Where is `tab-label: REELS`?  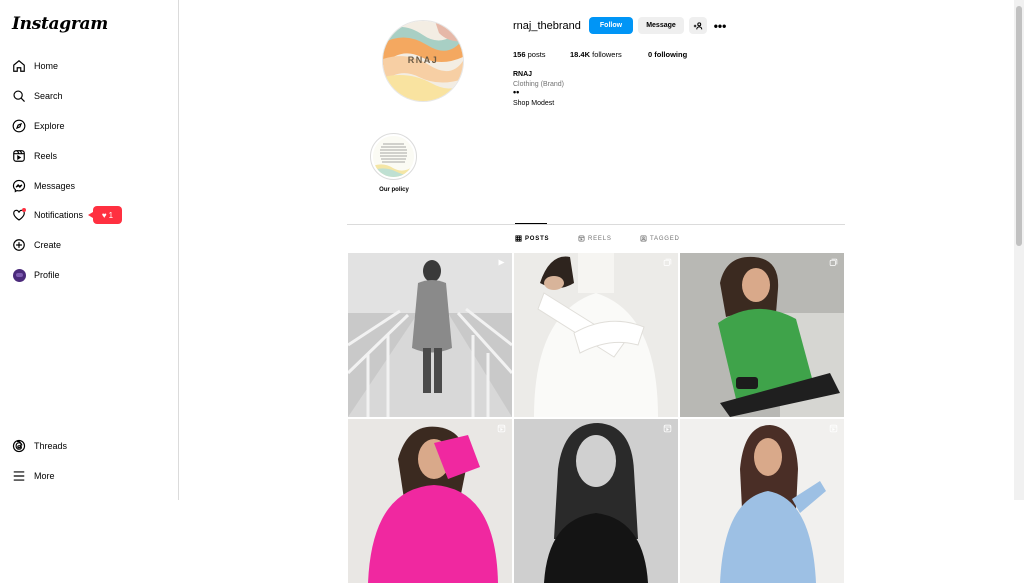 tab-label: REELS is located at coordinates (600, 238).